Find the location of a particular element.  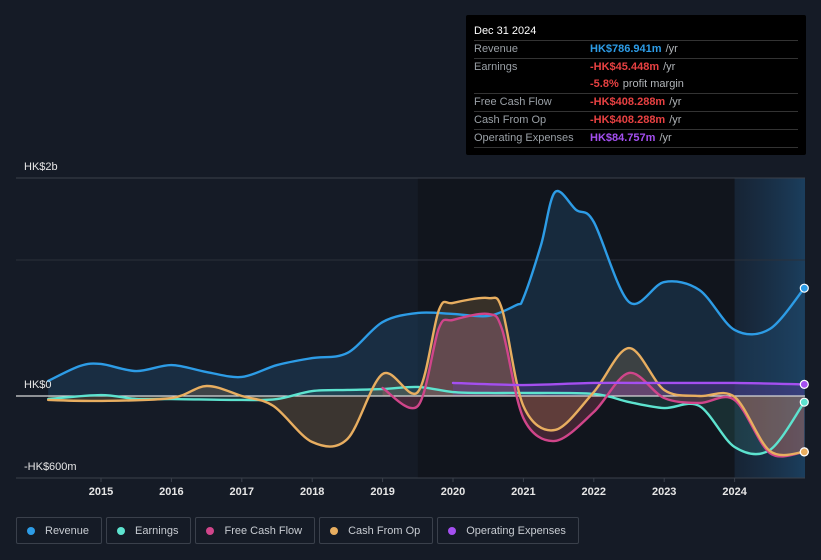

tooltip-date: Dec 31 2024 is located at coordinates (636, 32).